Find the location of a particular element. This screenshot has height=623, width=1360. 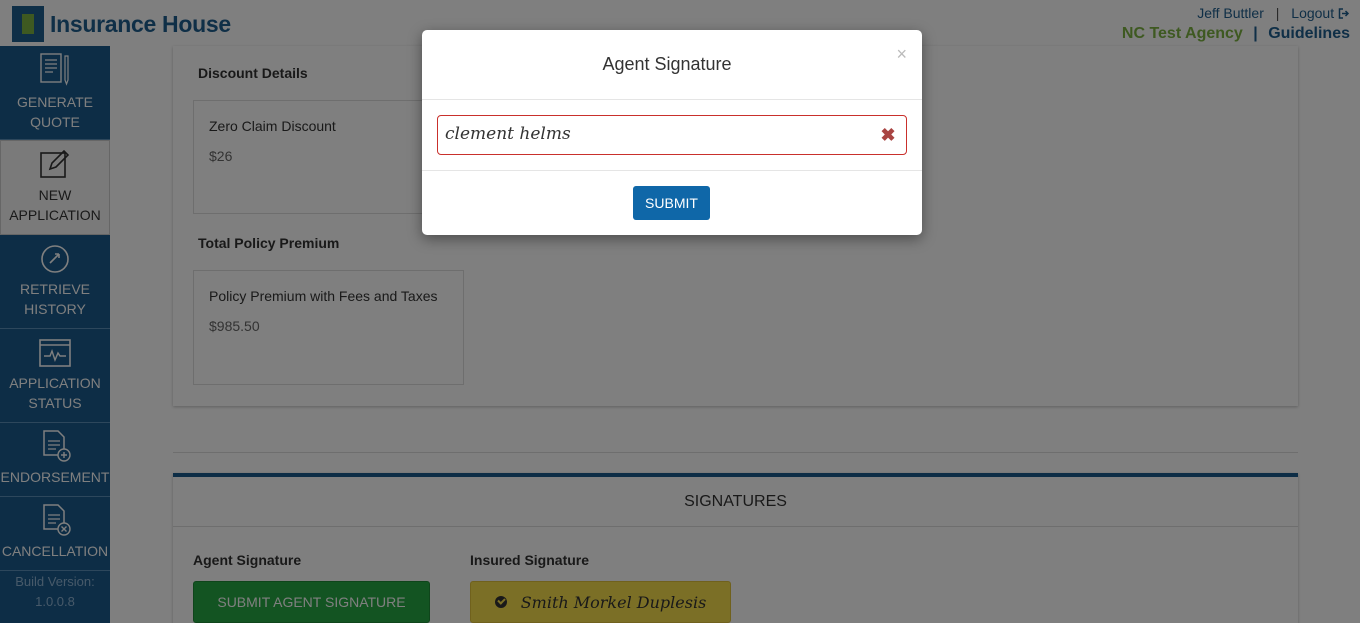

signature-input: clement helms ✖ is located at coordinates (672, 135).